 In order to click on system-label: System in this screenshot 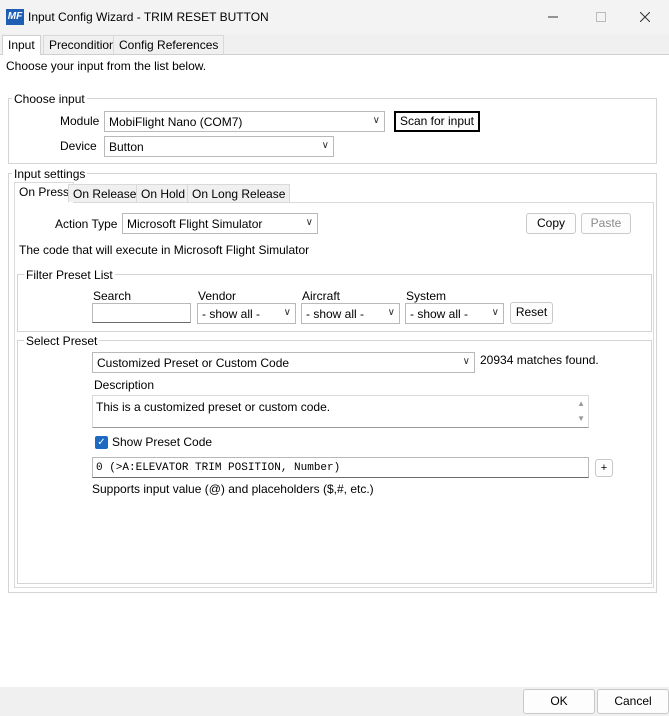, I will do `click(426, 296)`.